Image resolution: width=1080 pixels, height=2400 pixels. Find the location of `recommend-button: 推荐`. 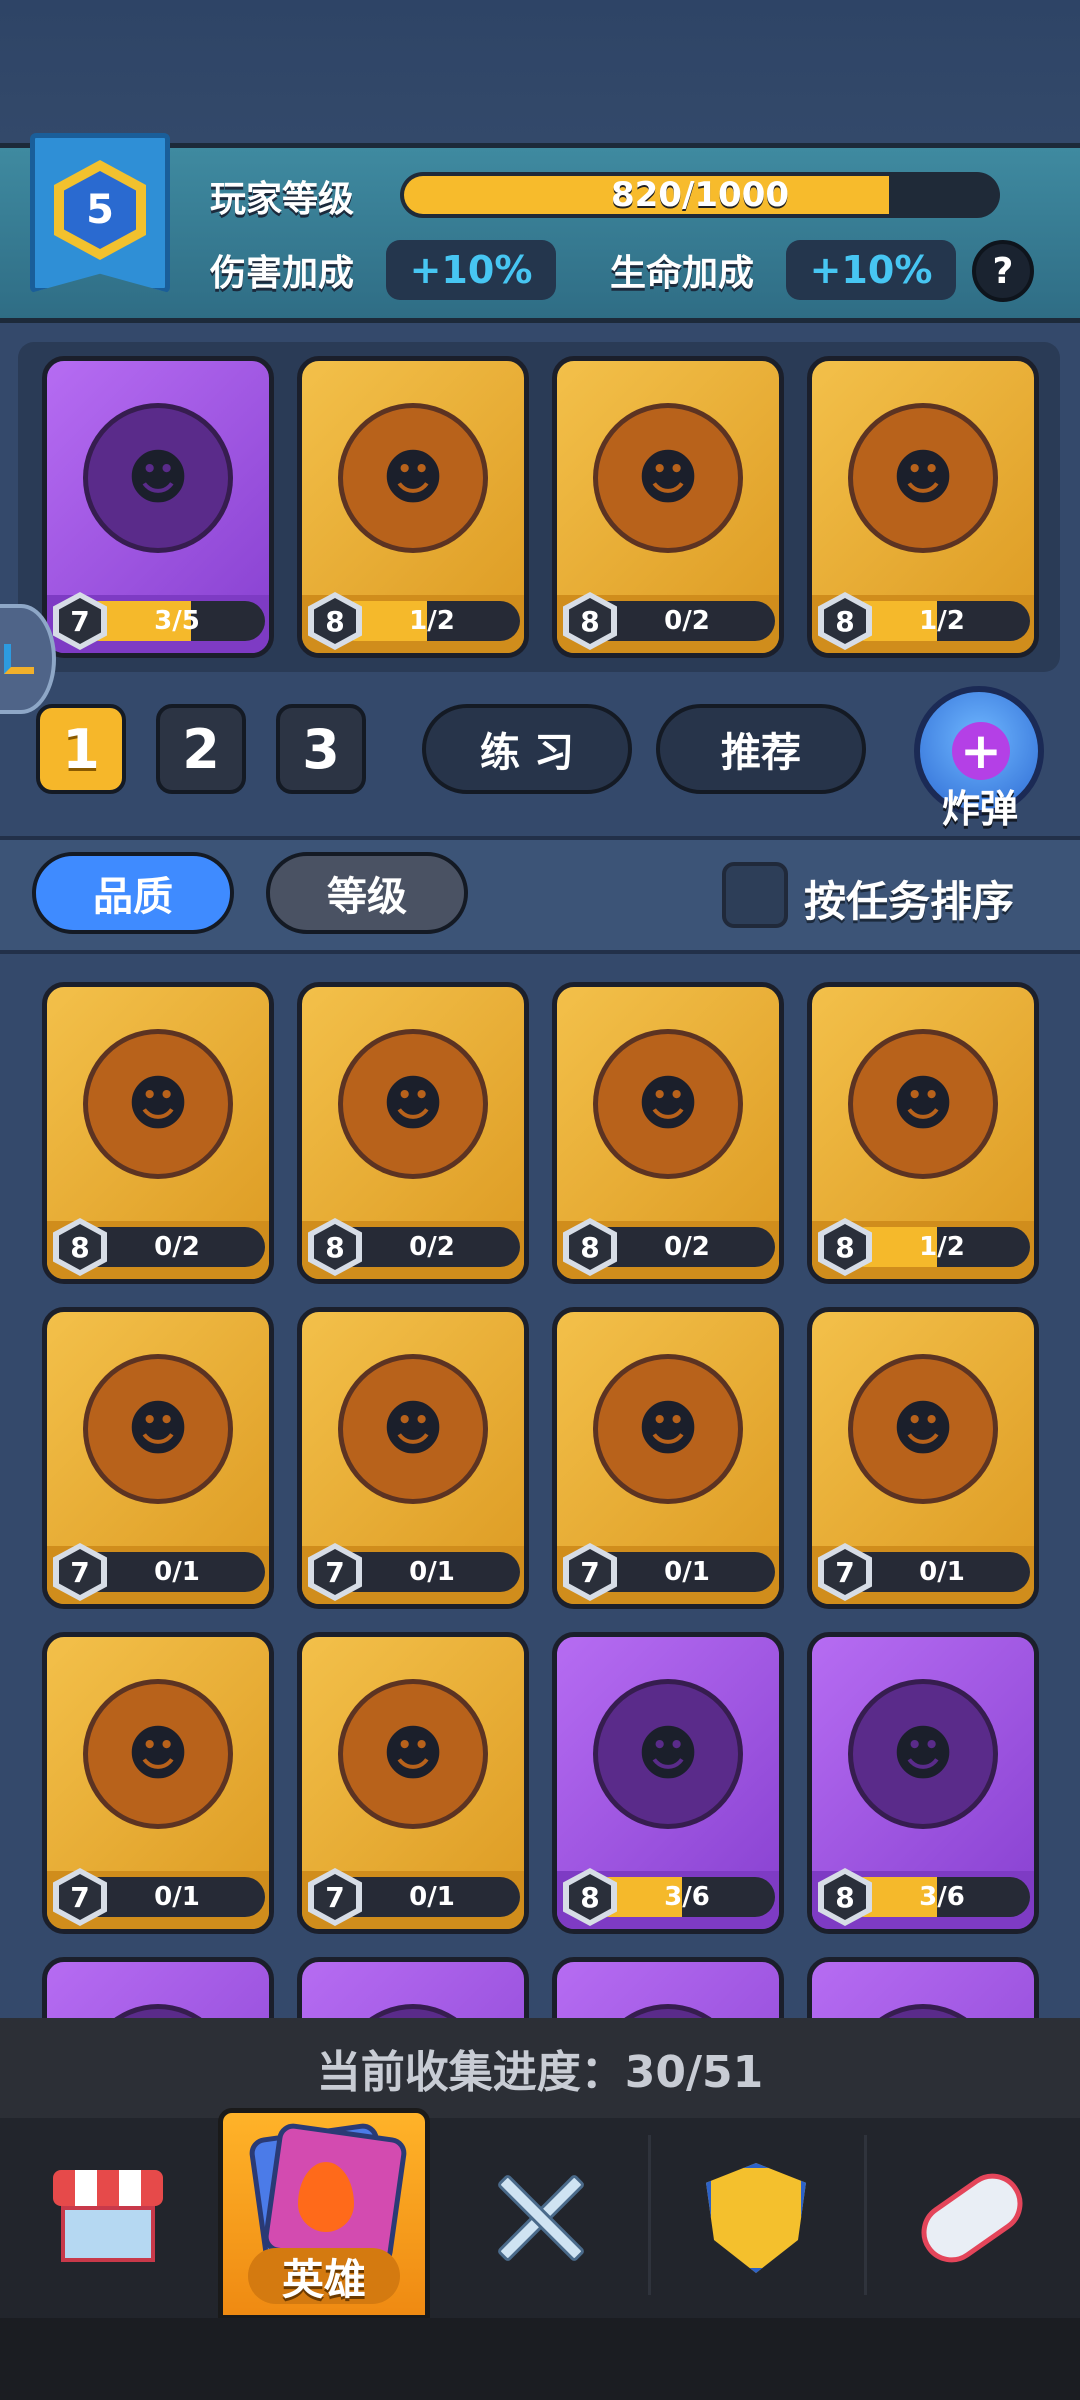

recommend-button: 推荐 is located at coordinates (761, 749).